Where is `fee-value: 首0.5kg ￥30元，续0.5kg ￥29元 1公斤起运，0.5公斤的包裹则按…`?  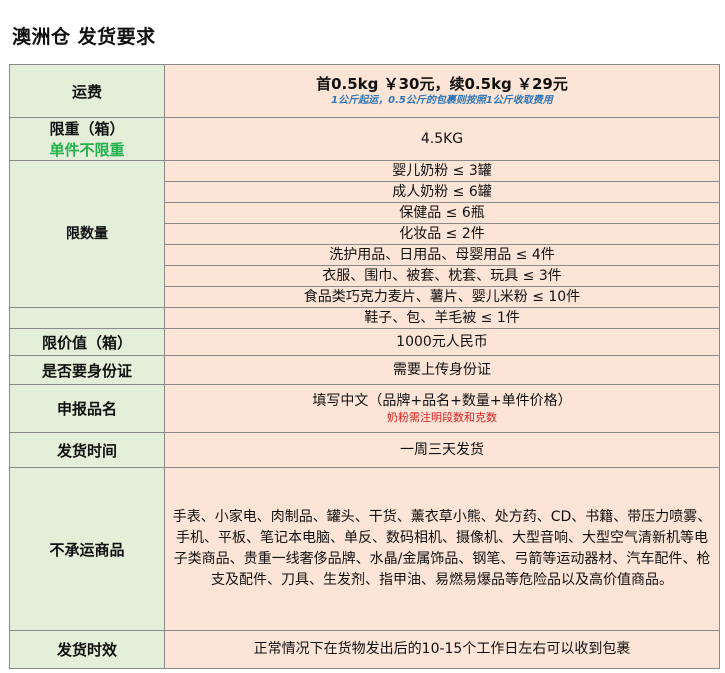
fee-value: 首0.5kg ￥30元，续0.5kg ￥29元 1公斤起运，0.5公斤的包裹则按… is located at coordinates (442, 91).